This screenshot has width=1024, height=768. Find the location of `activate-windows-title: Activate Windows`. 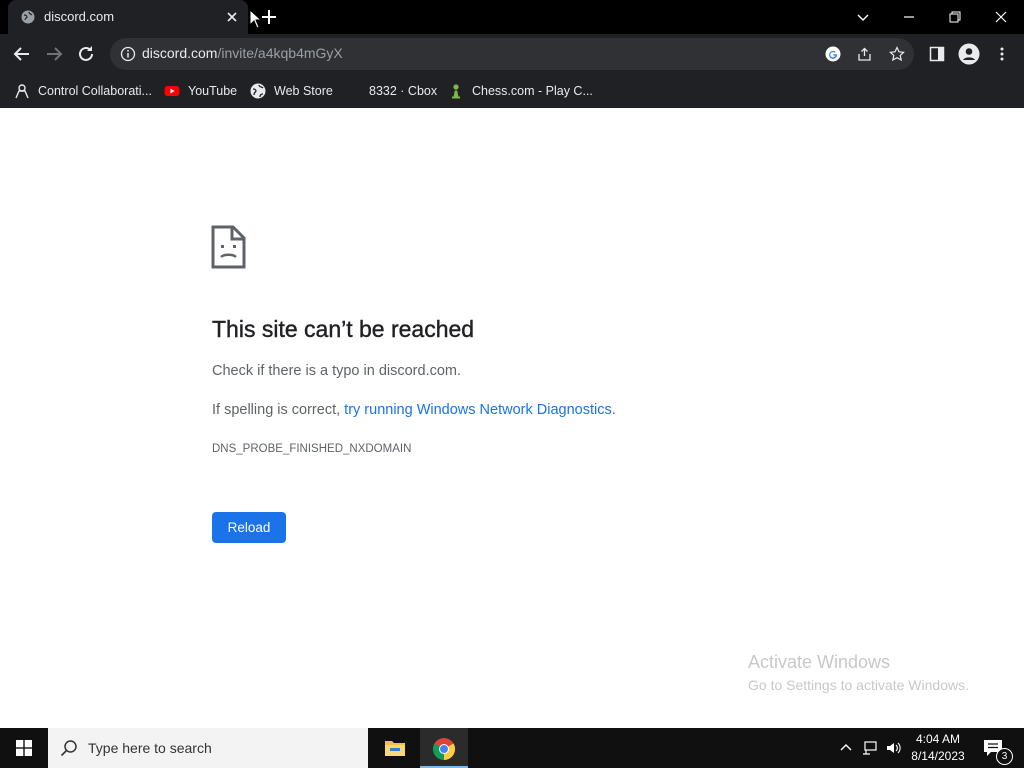

activate-windows-title: Activate Windows is located at coordinates (819, 662).